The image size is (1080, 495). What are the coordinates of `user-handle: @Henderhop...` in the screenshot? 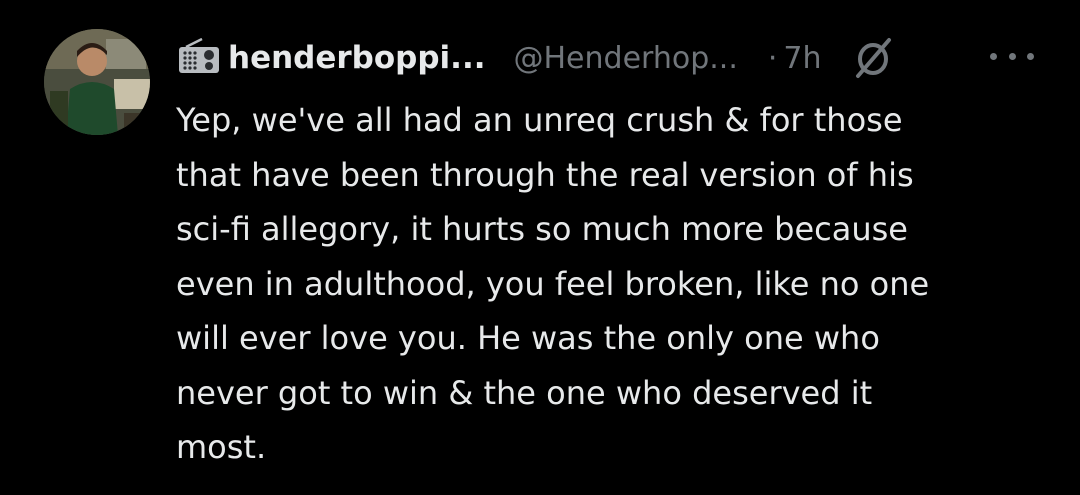 It's located at (626, 58).